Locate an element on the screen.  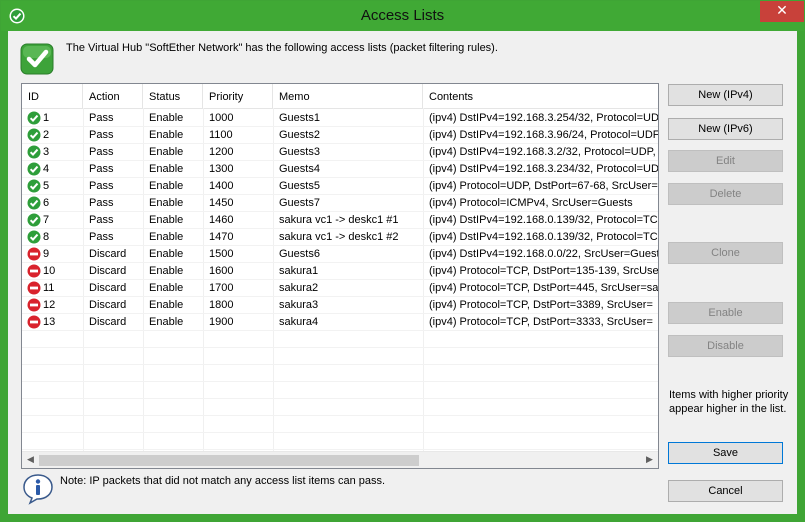
cell-id: 3 is located at coordinates (46, 152).